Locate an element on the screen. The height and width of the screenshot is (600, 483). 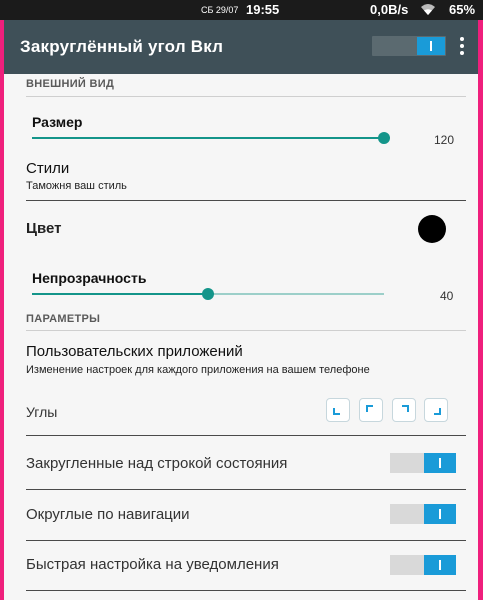
app-title: Закруглённый угол Вкл is located at coordinates (122, 46).